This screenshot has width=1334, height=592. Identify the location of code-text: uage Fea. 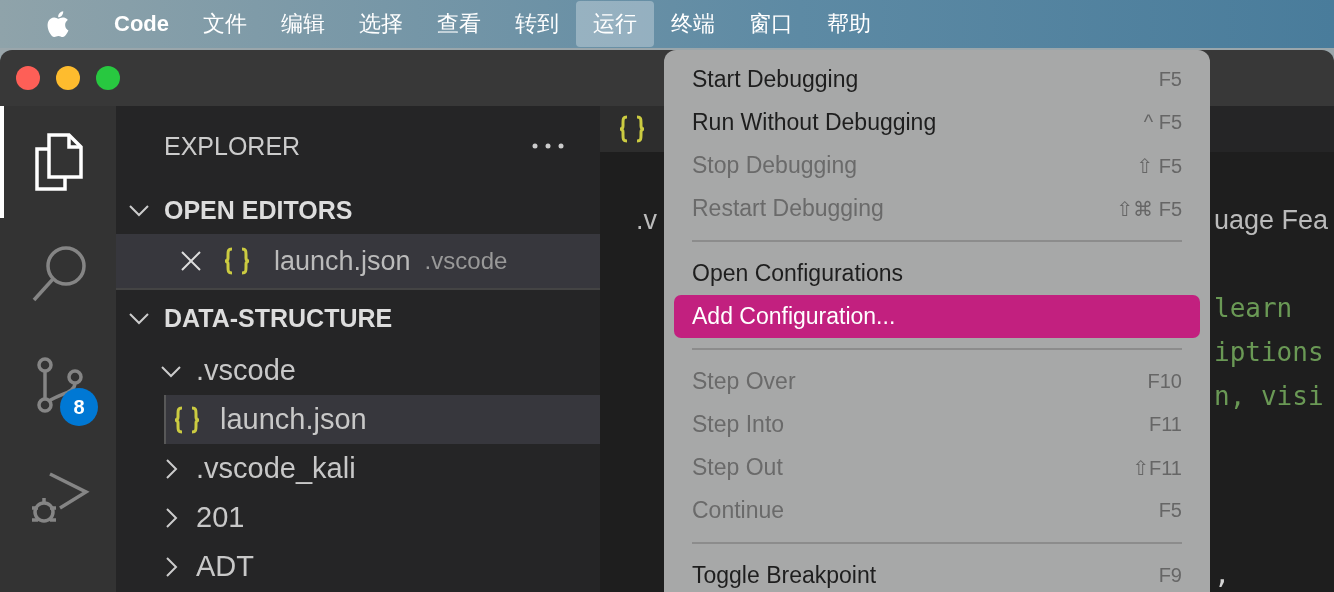
(1271, 220).